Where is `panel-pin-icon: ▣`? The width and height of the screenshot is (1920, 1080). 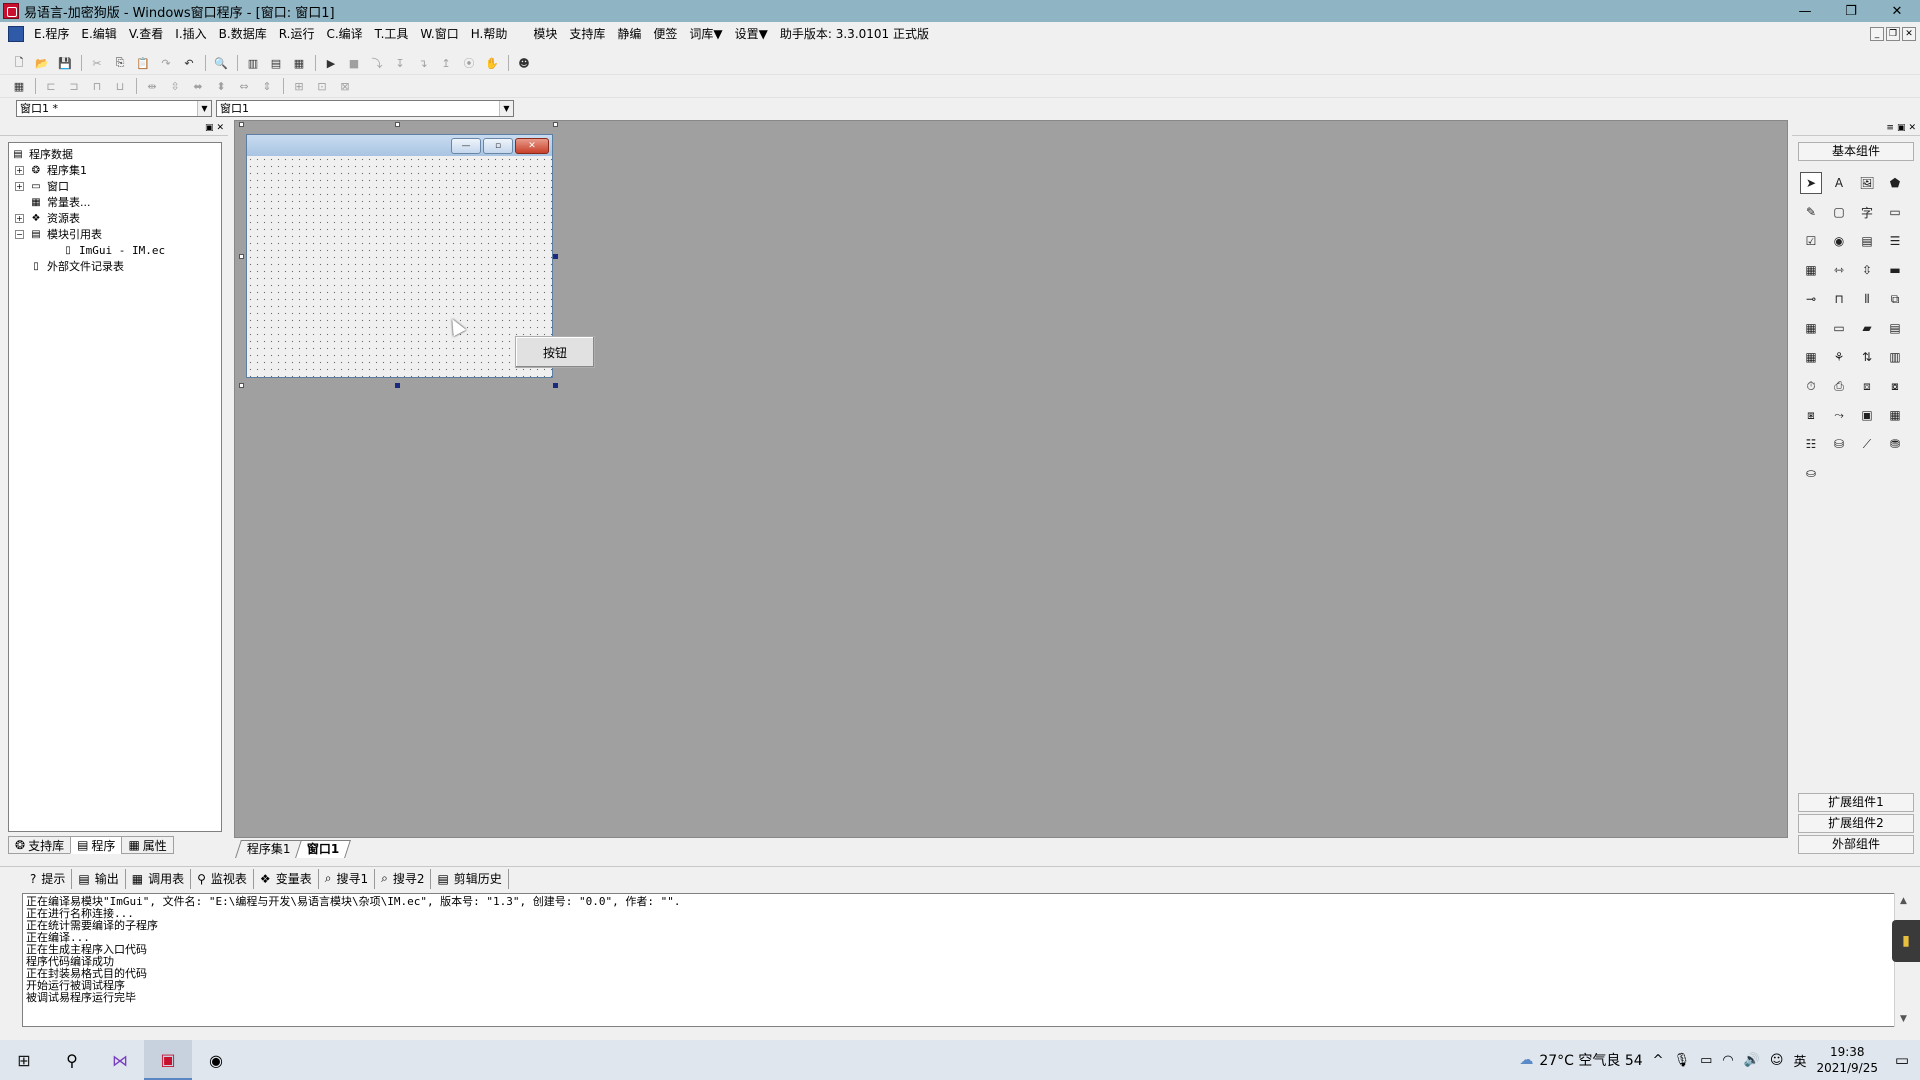 panel-pin-icon: ▣ is located at coordinates (209, 128).